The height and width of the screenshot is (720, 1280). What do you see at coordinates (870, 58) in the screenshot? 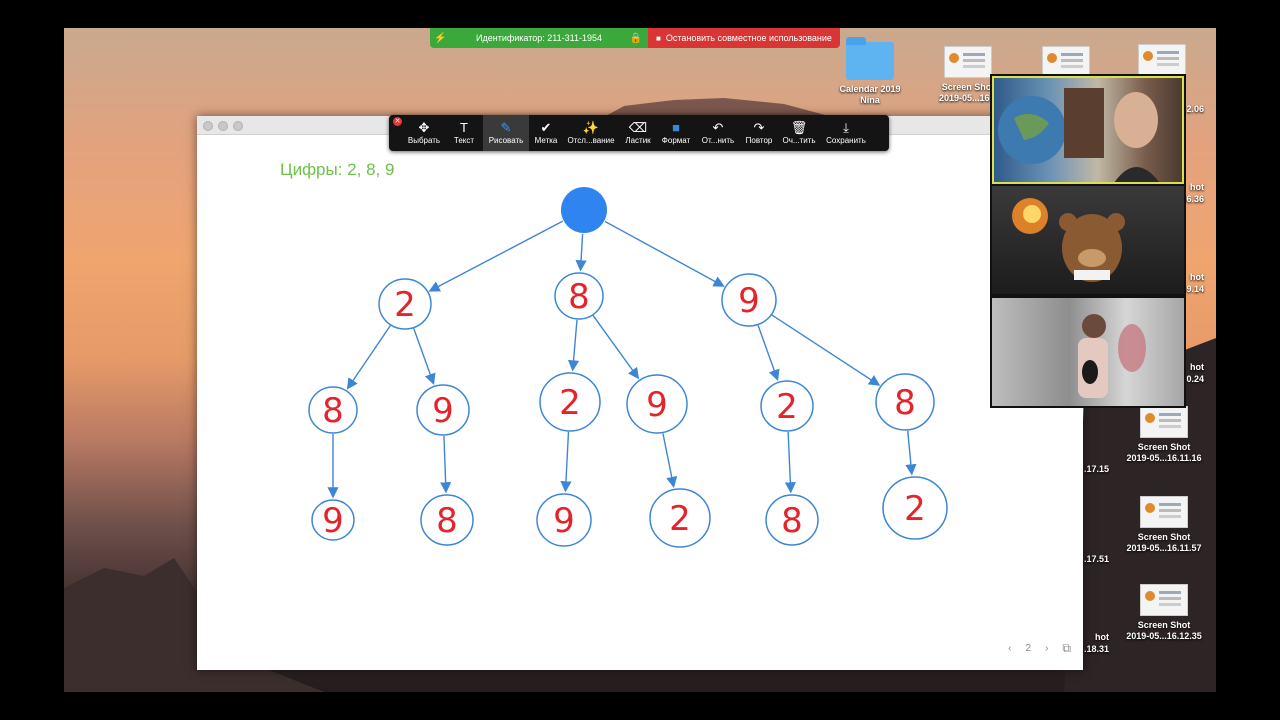
I see `folder-icon` at bounding box center [870, 58].